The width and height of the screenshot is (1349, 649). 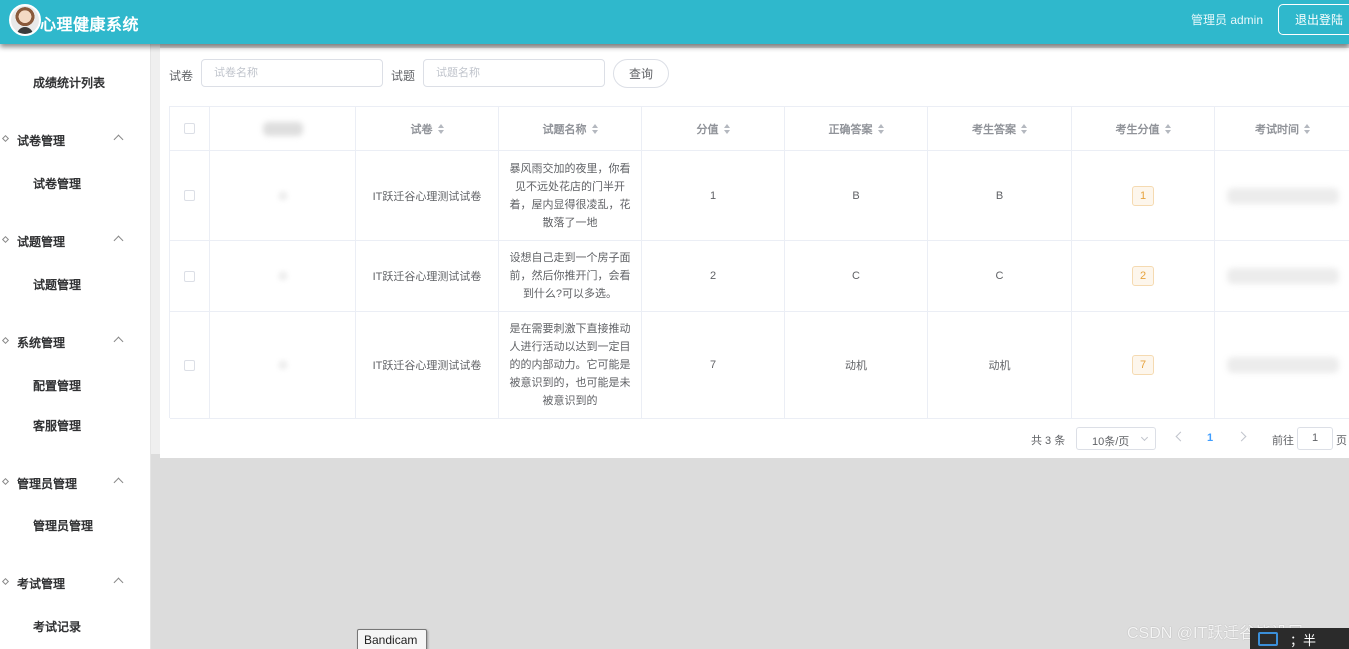 I want to click on col-label: 正确答案, so click(x=850, y=129).